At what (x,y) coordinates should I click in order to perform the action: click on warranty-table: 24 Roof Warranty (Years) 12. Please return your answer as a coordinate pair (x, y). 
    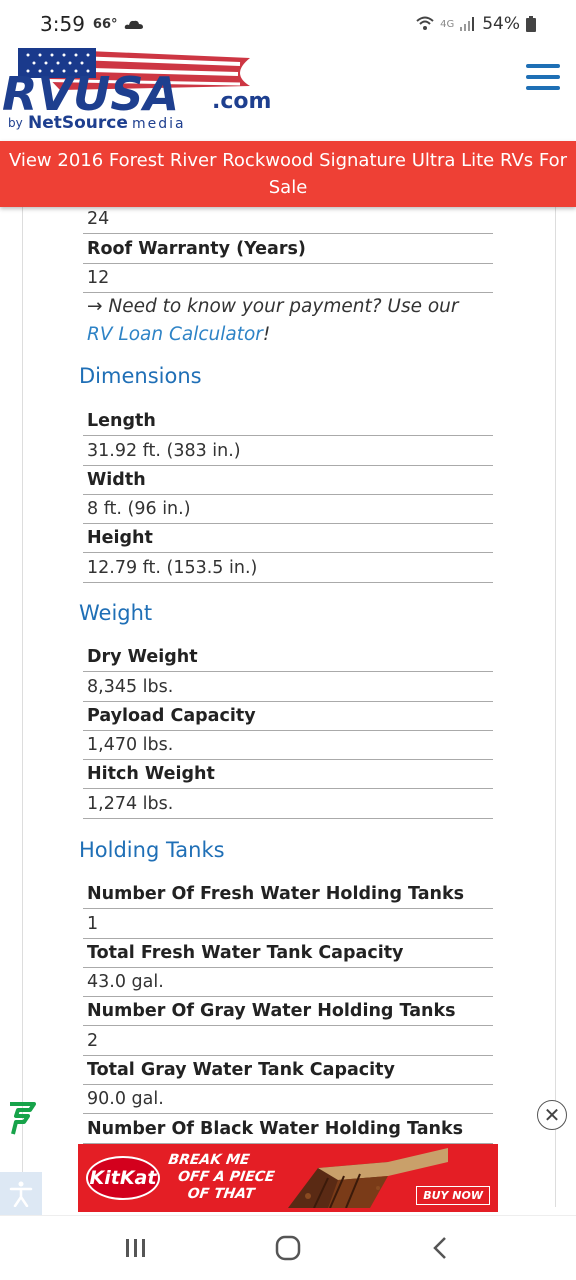
    Looking at the image, I should click on (288, 250).